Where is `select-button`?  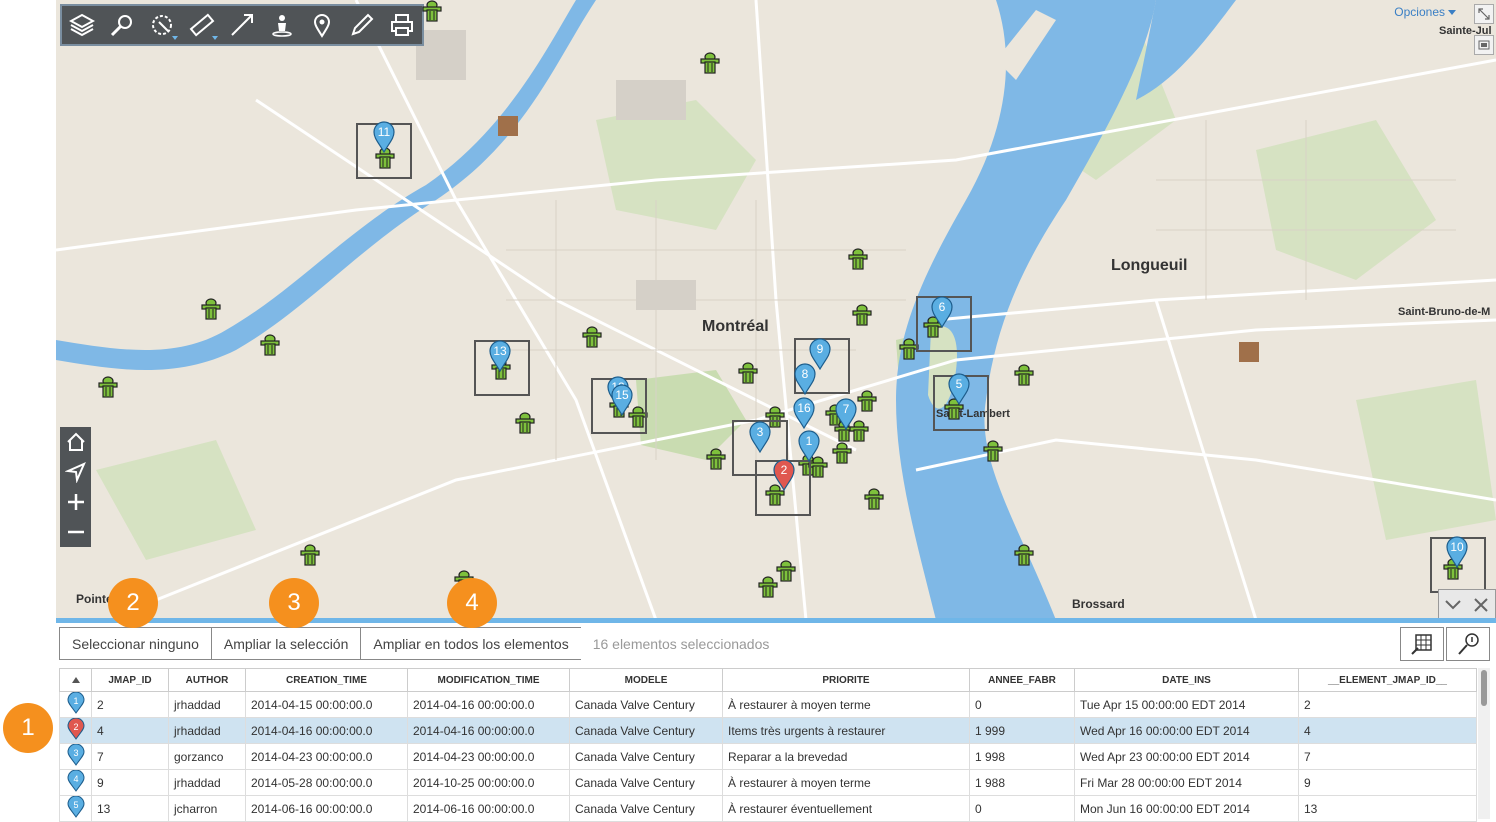 select-button is located at coordinates (162, 25).